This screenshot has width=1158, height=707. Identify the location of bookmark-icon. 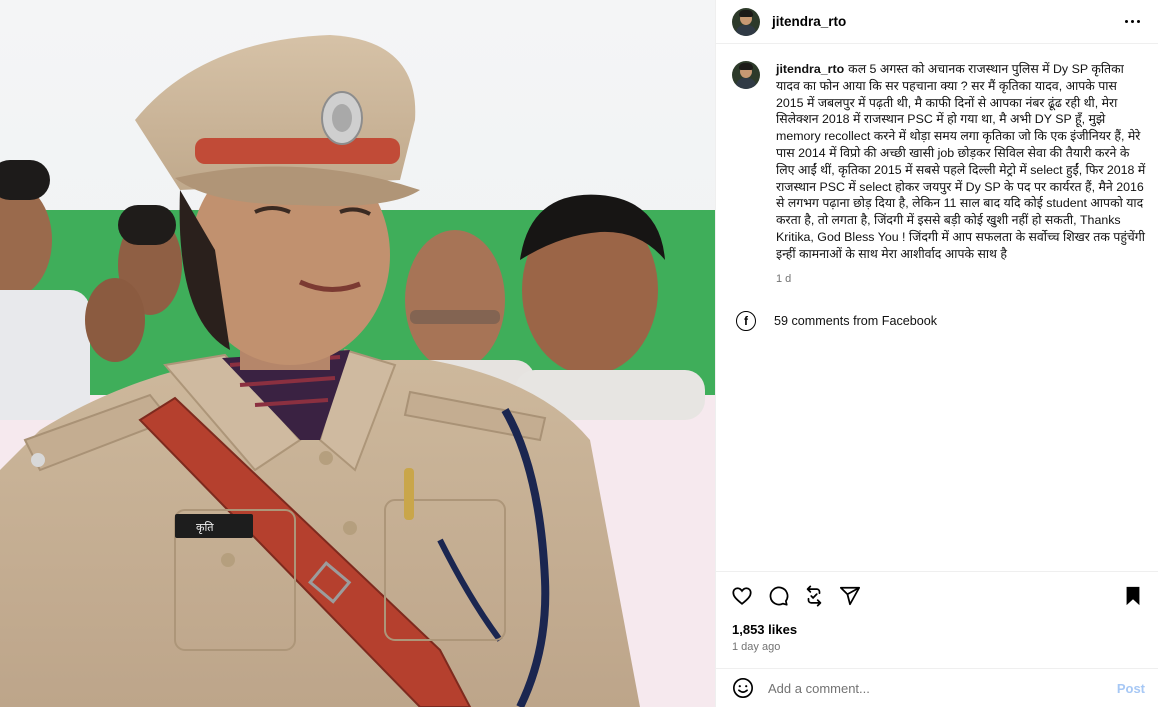
(1133, 596).